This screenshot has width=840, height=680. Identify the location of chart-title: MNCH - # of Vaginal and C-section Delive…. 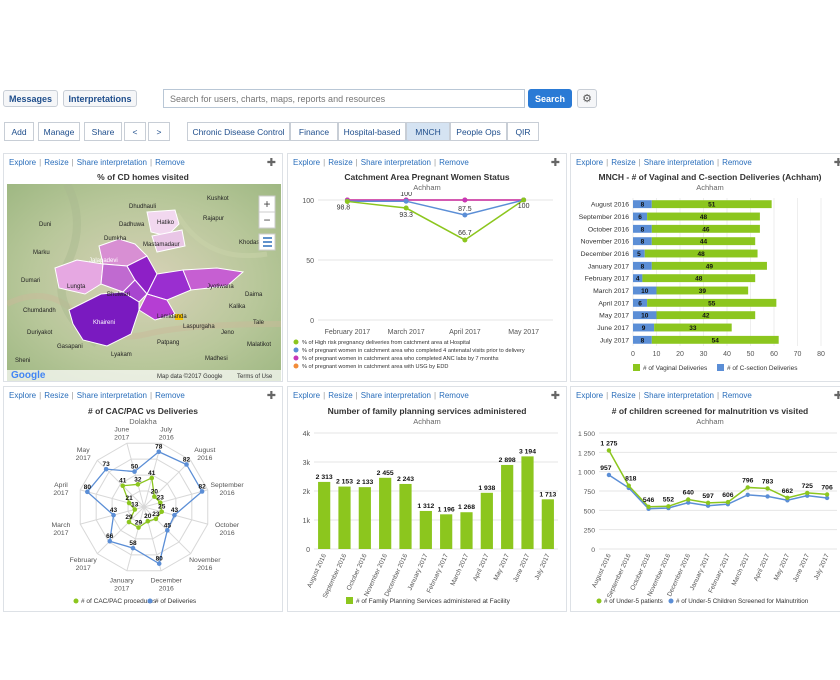
(710, 177).